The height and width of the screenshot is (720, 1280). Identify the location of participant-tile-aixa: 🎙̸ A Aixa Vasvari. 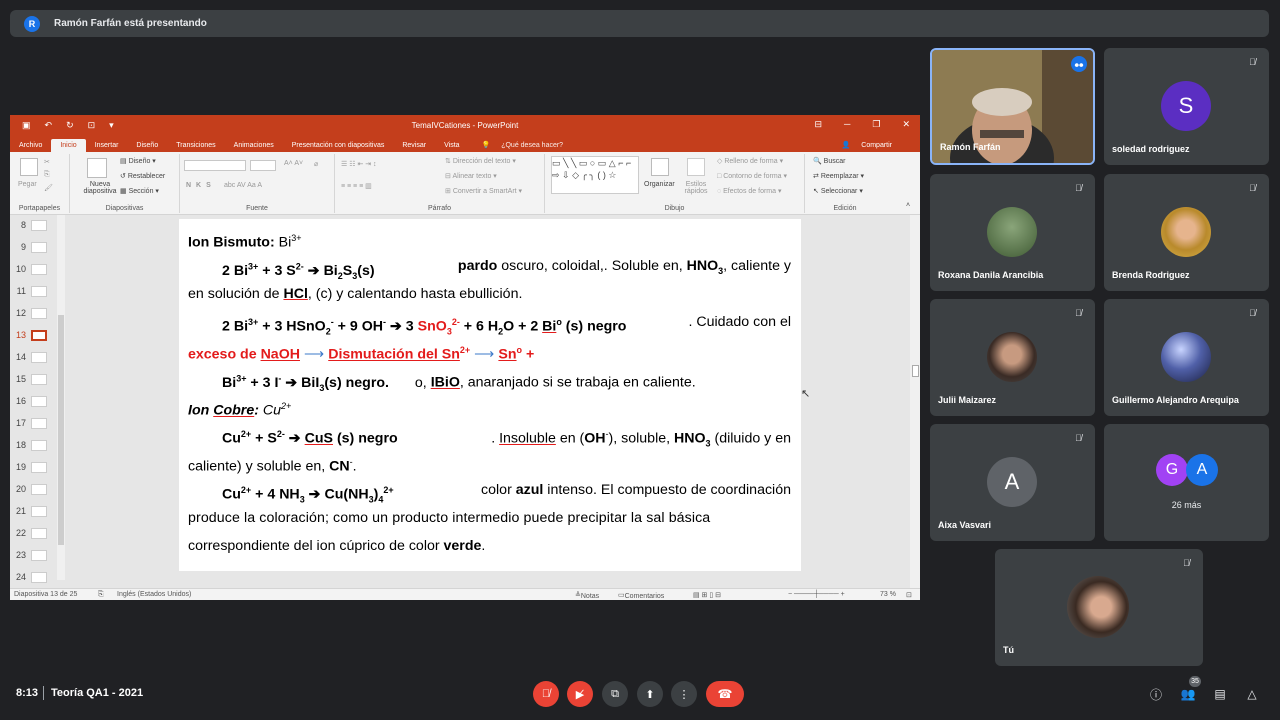
(1012, 482).